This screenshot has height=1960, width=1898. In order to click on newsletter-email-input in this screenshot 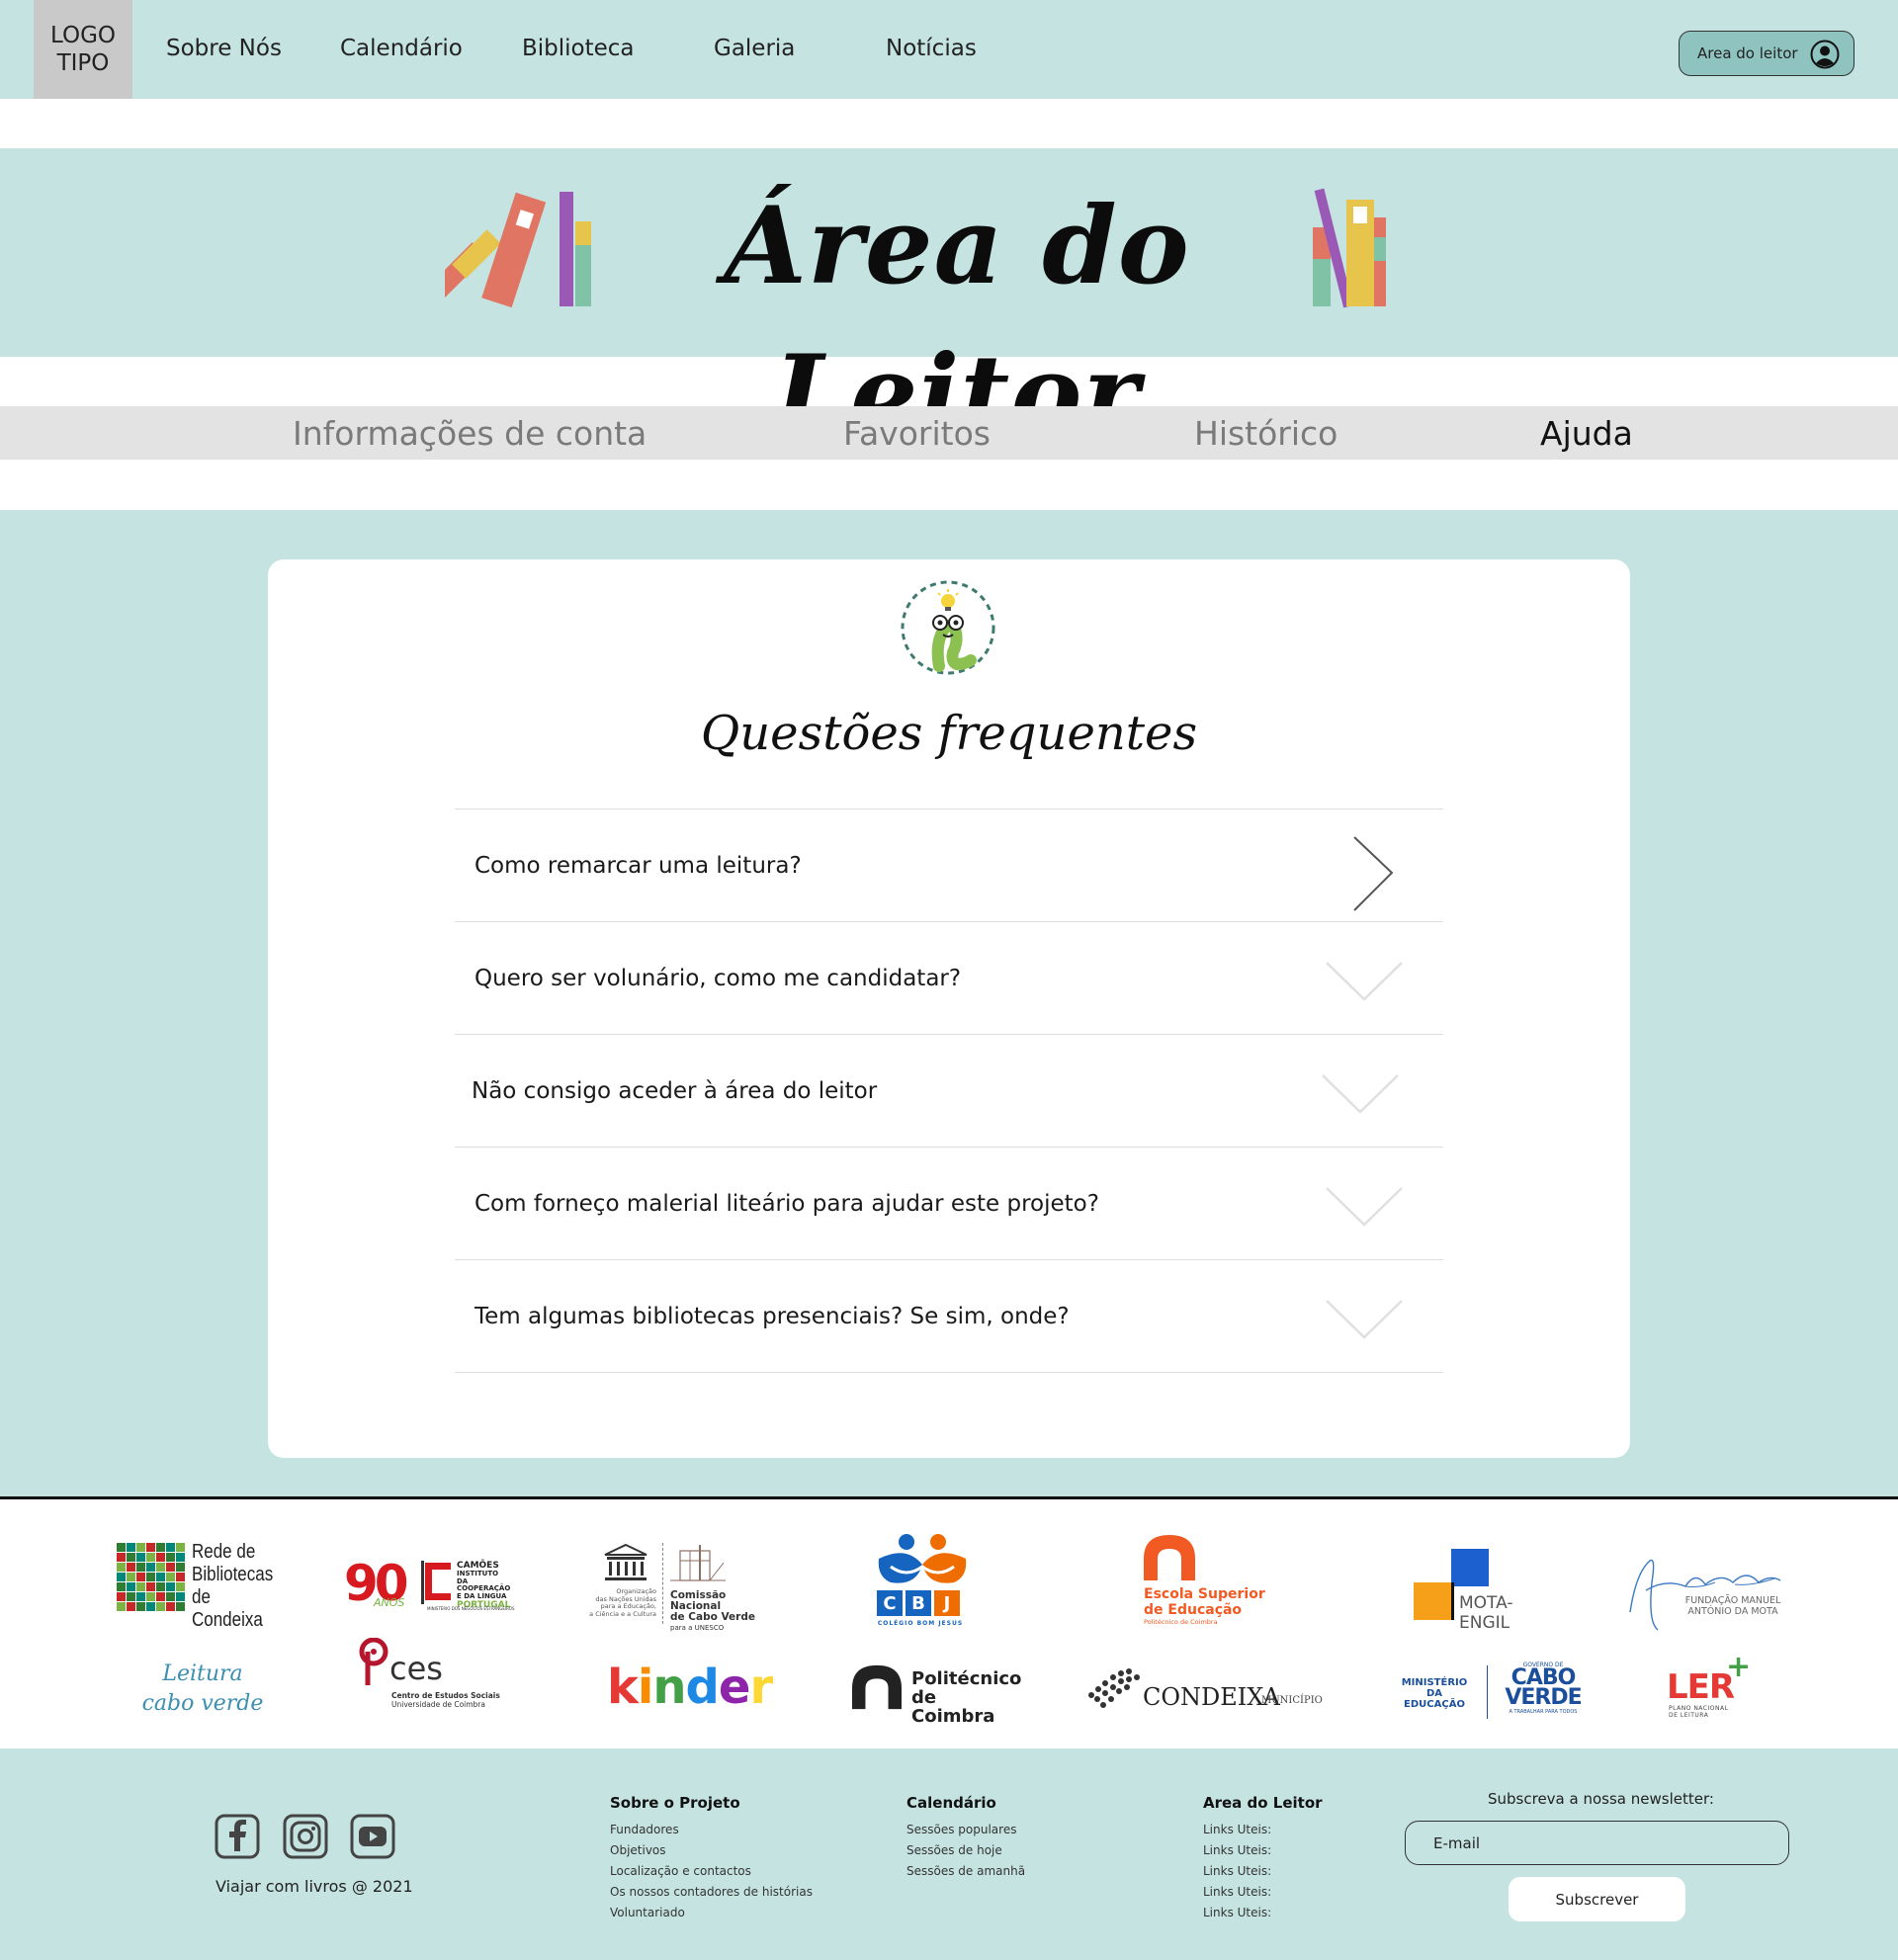, I will do `click(1597, 1843)`.